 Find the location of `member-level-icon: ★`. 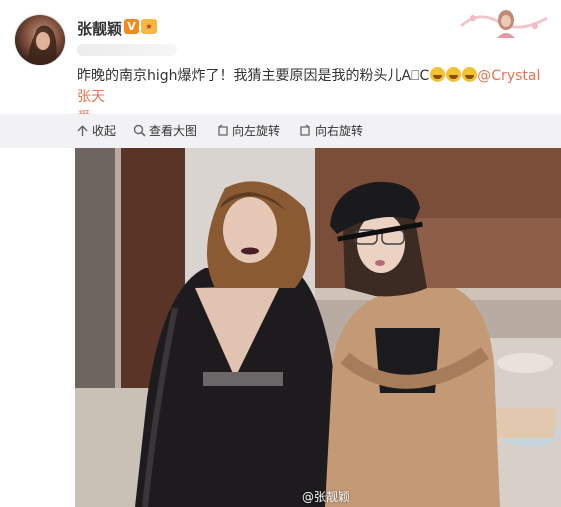

member-level-icon: ★ is located at coordinates (149, 26).